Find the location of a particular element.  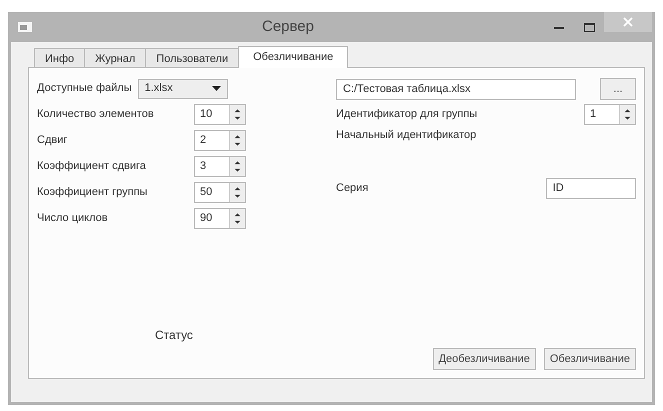

tab: Пользователи is located at coordinates (192, 57).